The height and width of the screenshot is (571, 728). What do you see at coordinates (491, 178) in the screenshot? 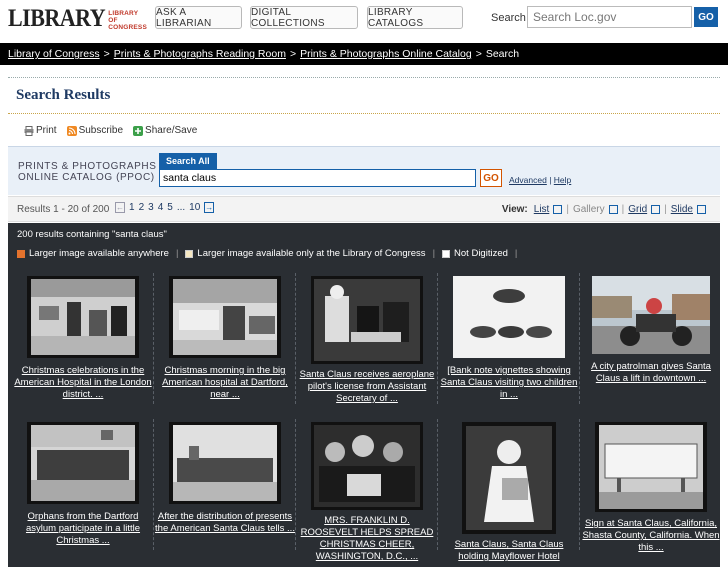
I see `catalog-go-button: GO` at bounding box center [491, 178].